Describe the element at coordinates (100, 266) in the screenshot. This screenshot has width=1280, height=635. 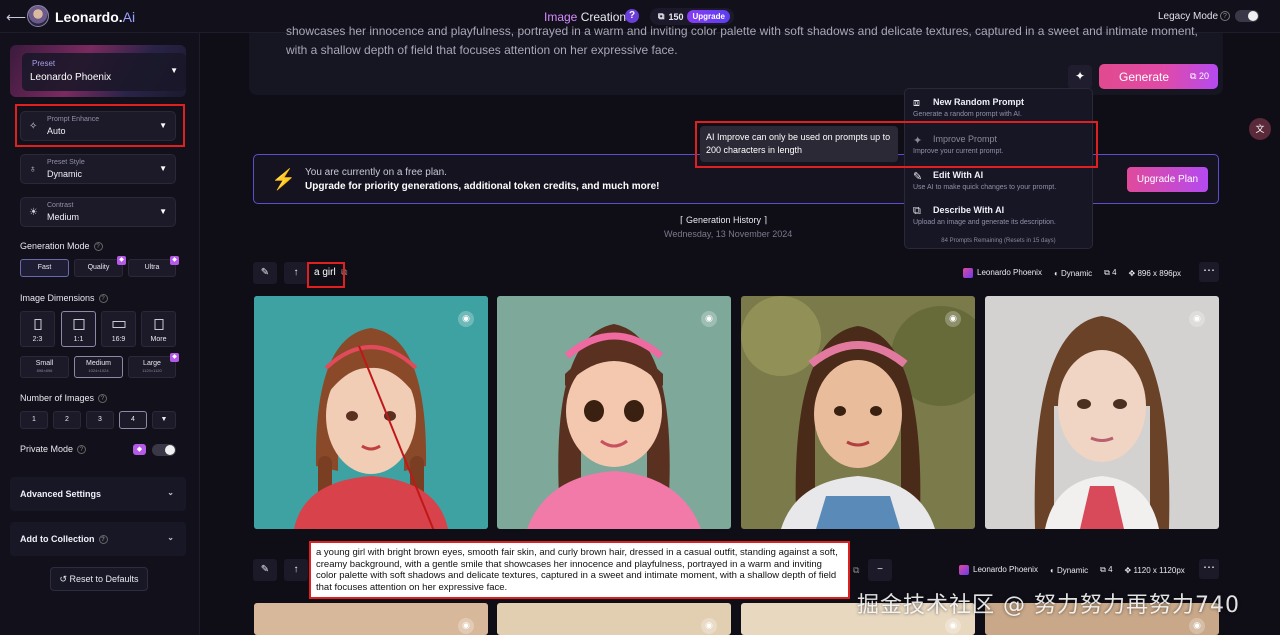
I see `mode-quality: Quality ◆` at that location.